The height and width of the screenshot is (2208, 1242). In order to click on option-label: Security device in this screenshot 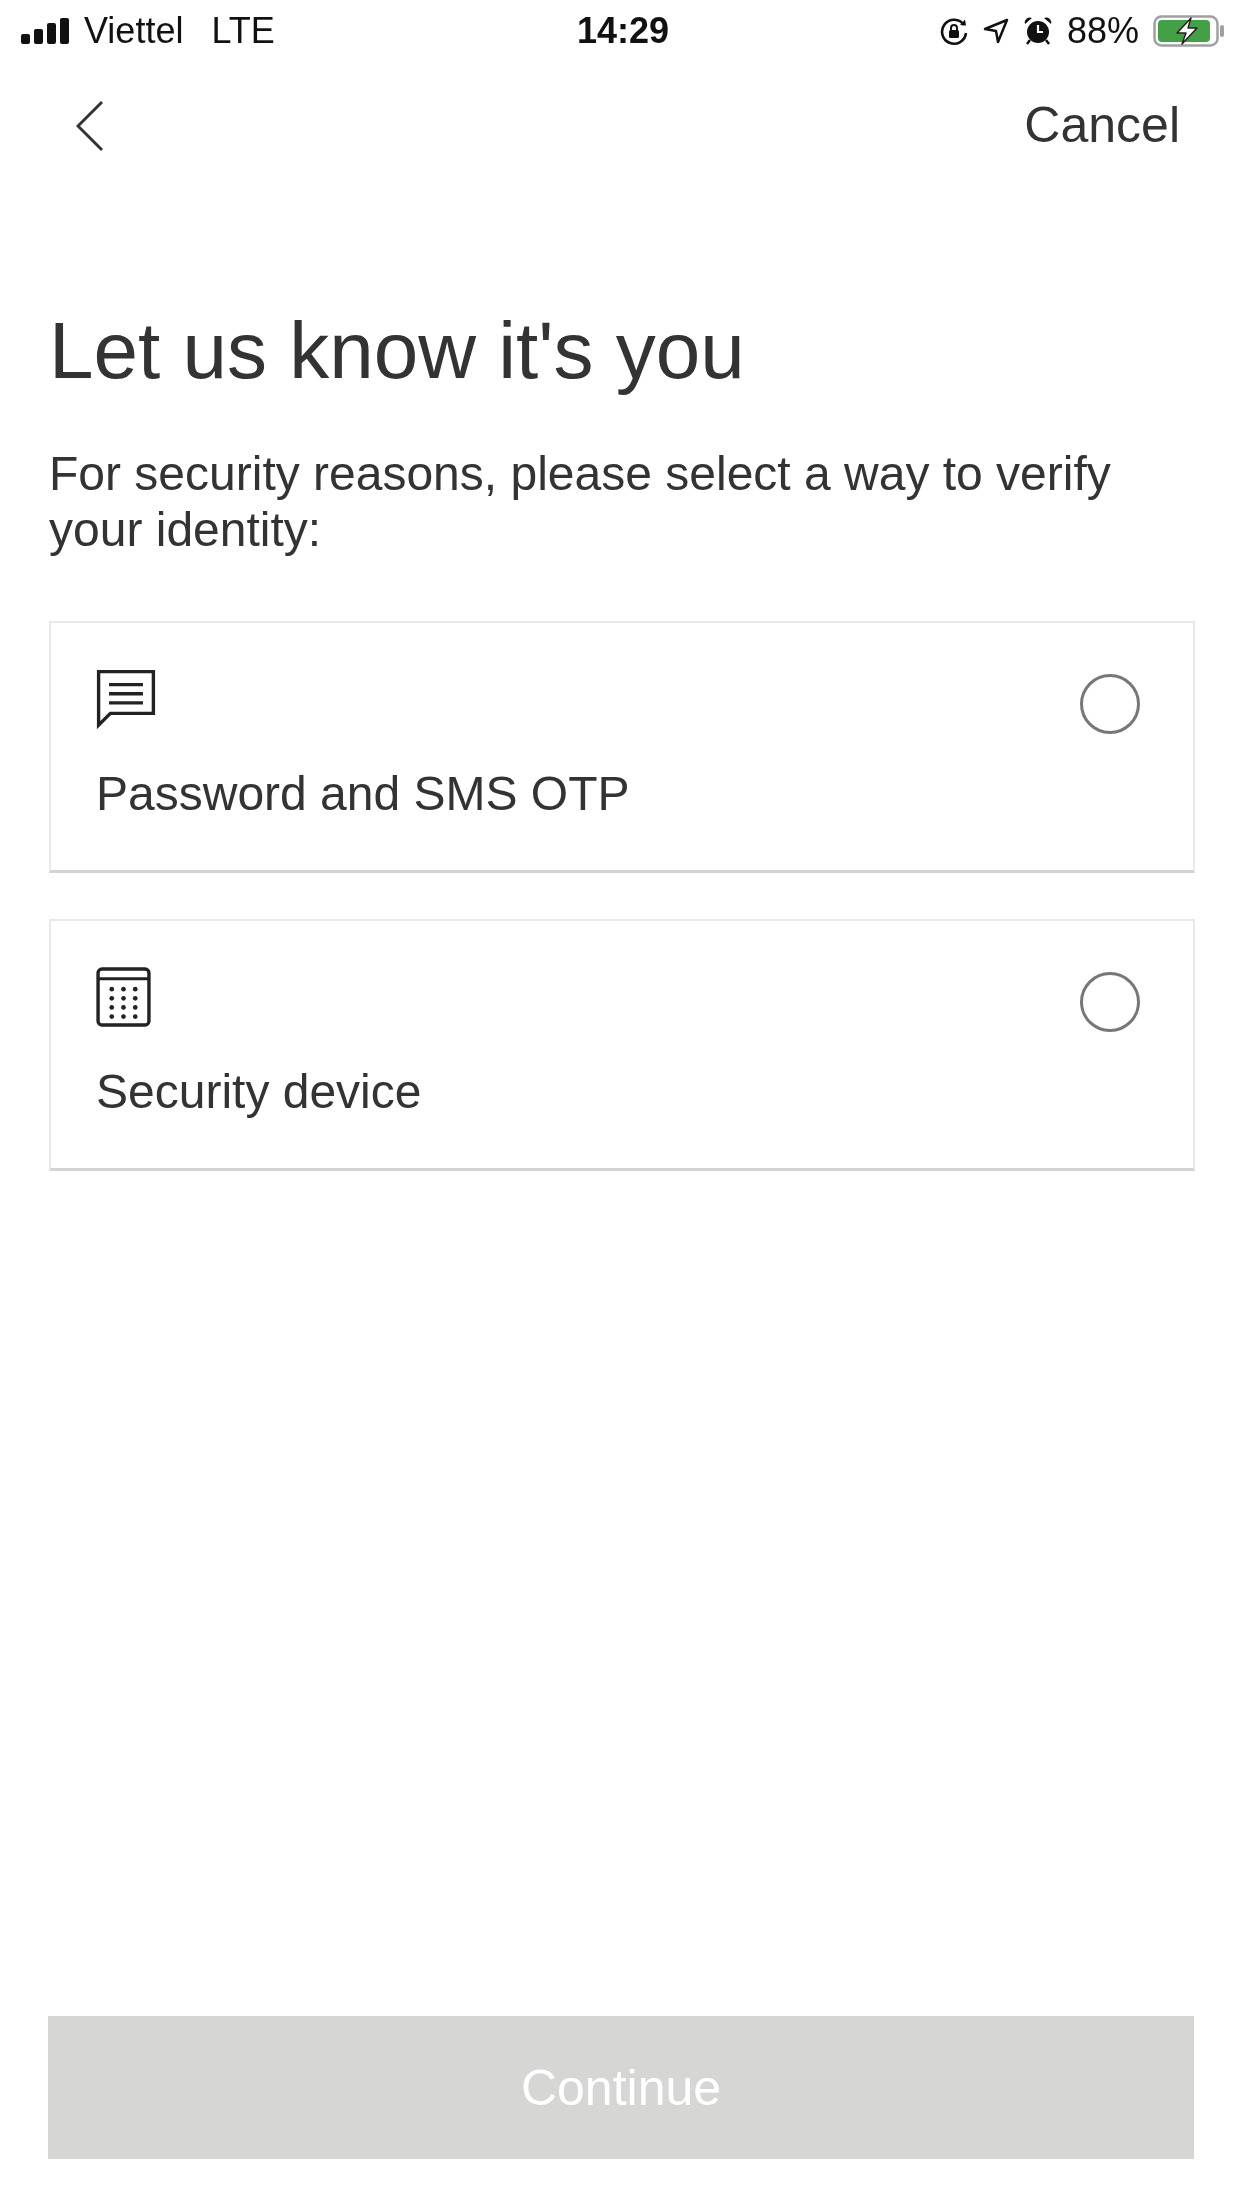, I will do `click(259, 1092)`.